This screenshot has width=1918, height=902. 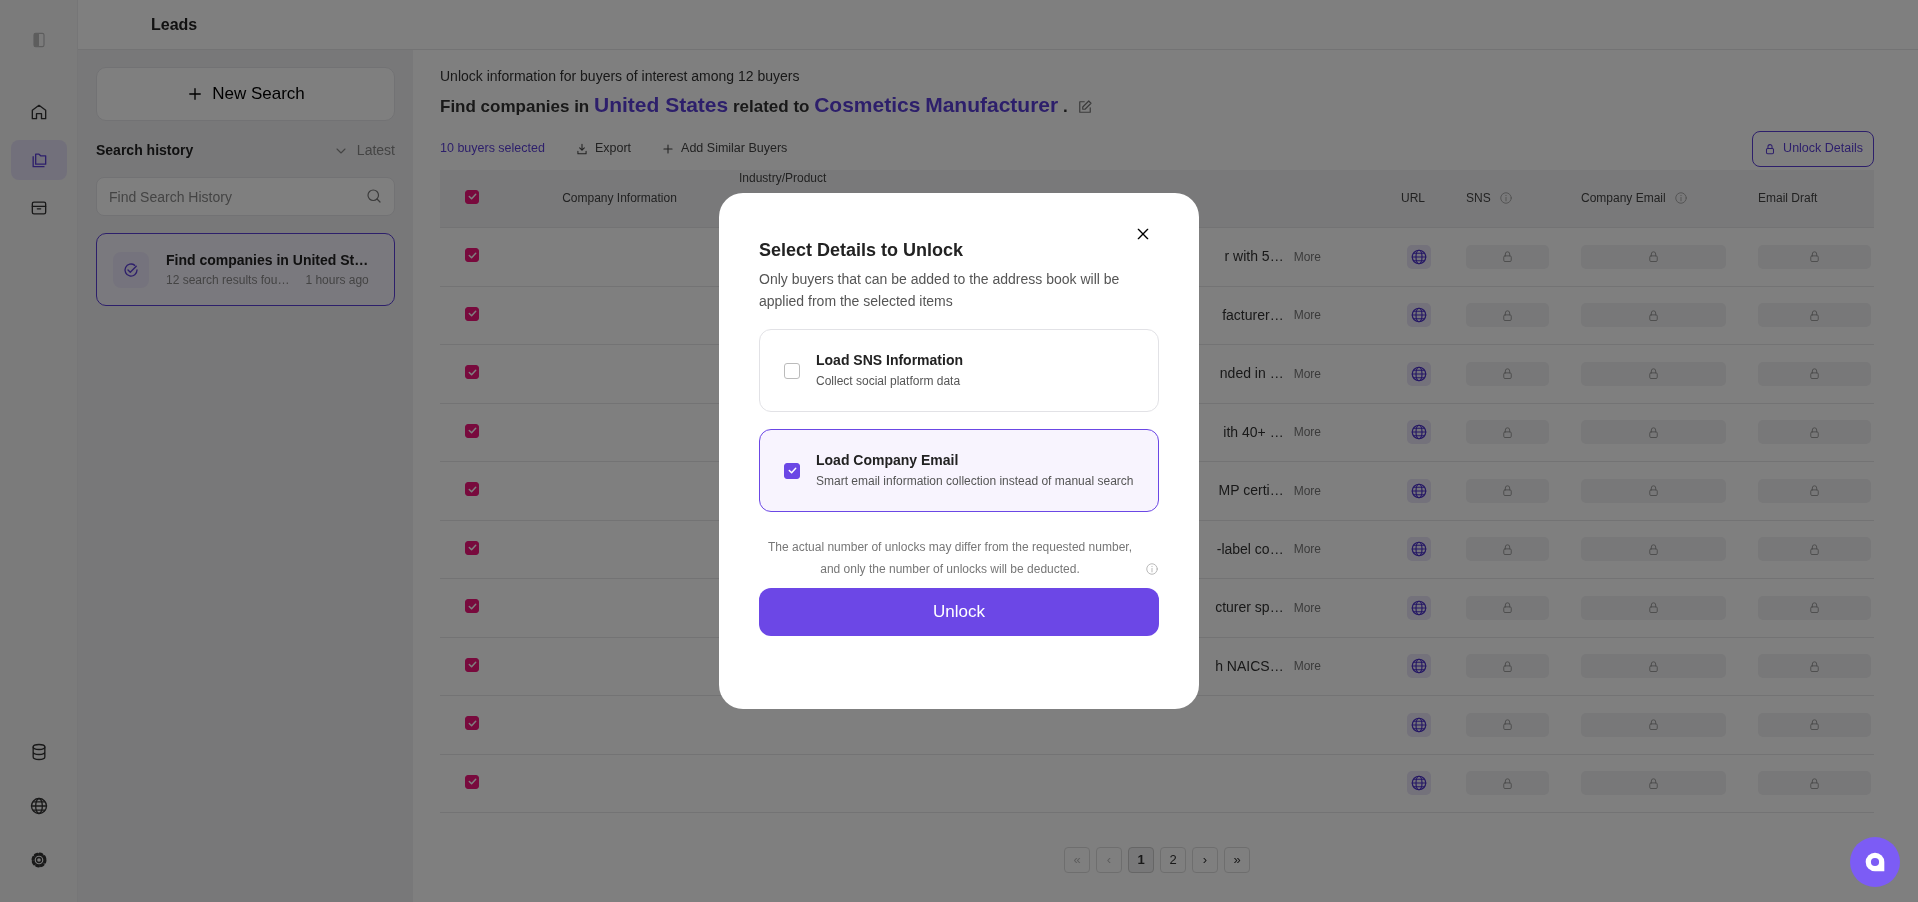 What do you see at coordinates (888, 460) in the screenshot?
I see `option-title: Load Company Email` at bounding box center [888, 460].